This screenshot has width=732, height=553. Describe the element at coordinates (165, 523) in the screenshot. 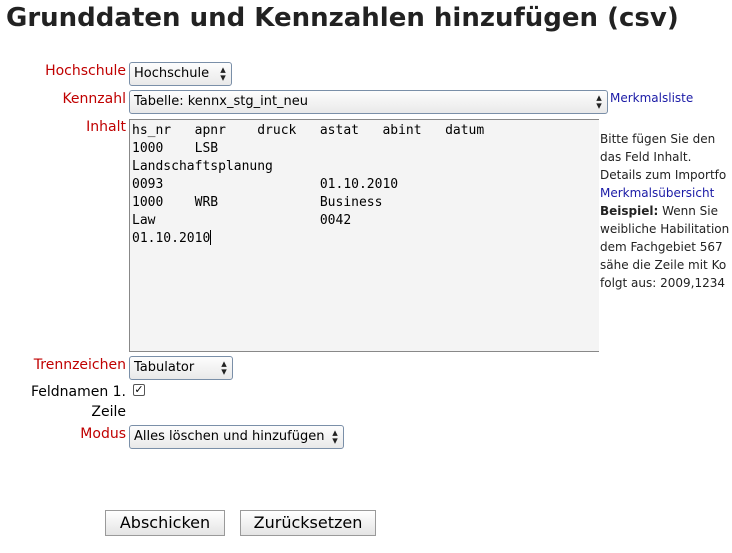

I see `submit-button: Abschicken` at that location.